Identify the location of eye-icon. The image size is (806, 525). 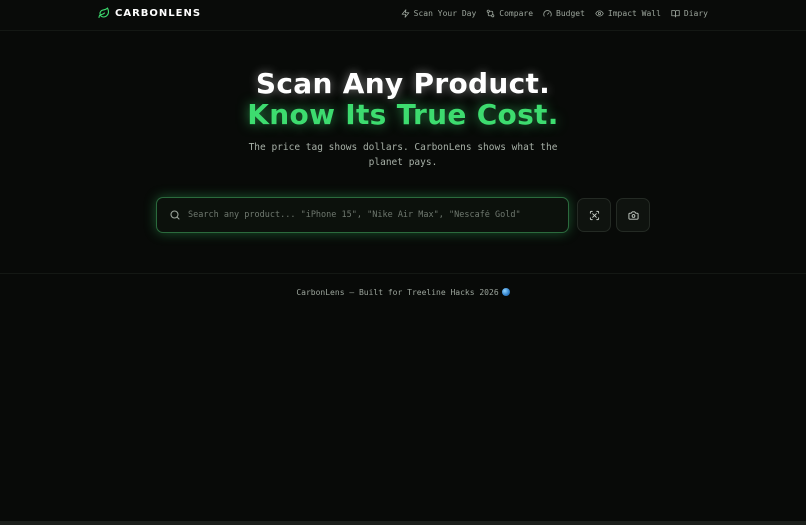
(599, 13).